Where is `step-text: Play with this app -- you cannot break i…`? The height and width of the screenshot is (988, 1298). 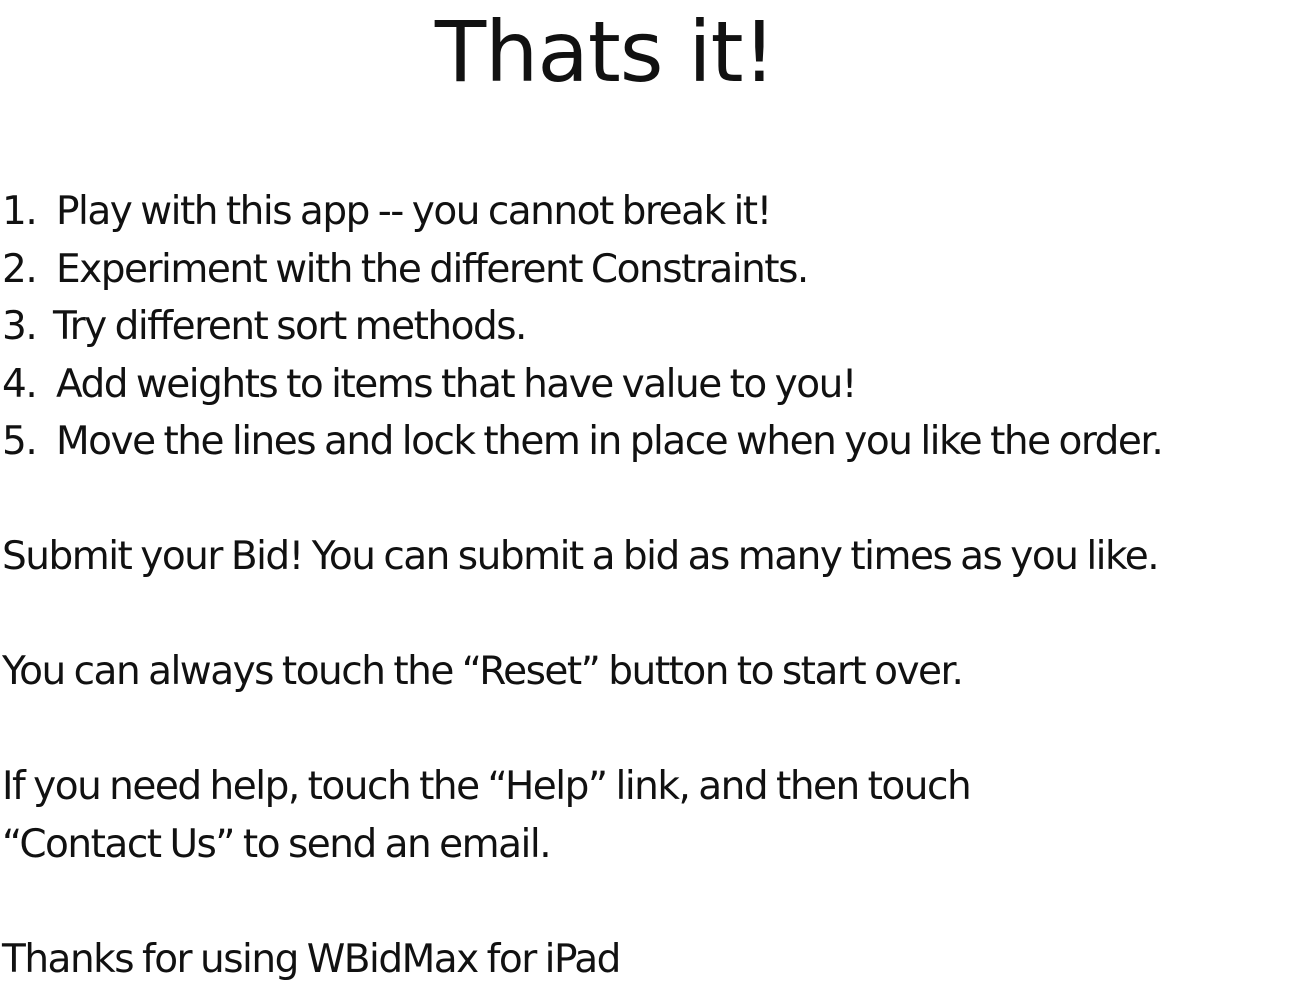
step-text: Play with this app -- you cannot break i… is located at coordinates (414, 211).